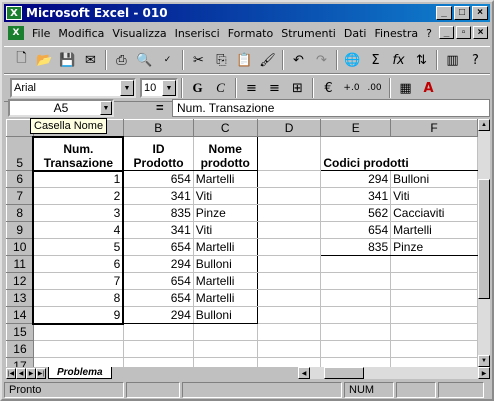  Describe the element at coordinates (44, 60) in the screenshot. I see `open-icon: 📂` at that location.